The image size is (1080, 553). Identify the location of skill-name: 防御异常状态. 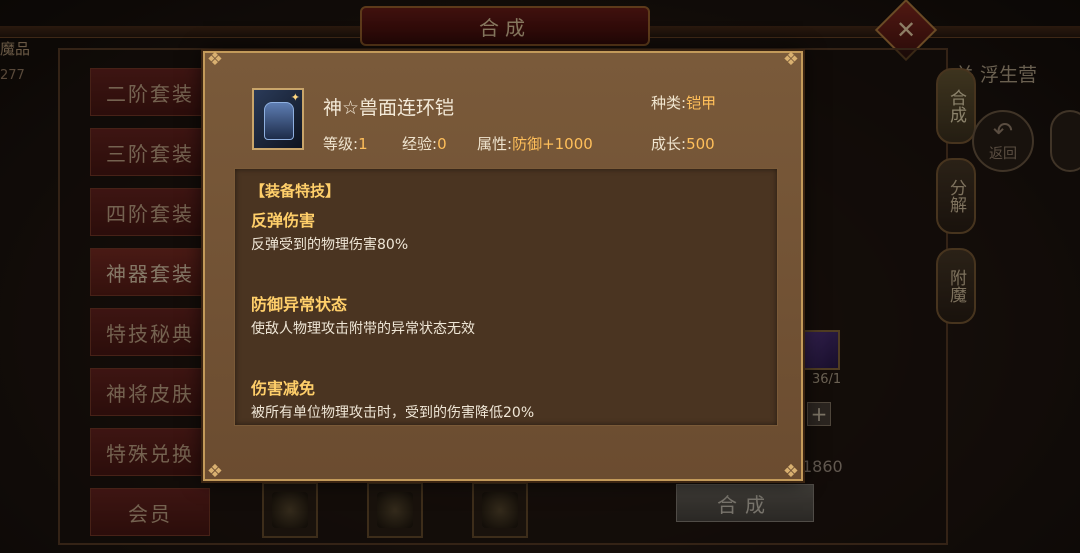
(299, 304).